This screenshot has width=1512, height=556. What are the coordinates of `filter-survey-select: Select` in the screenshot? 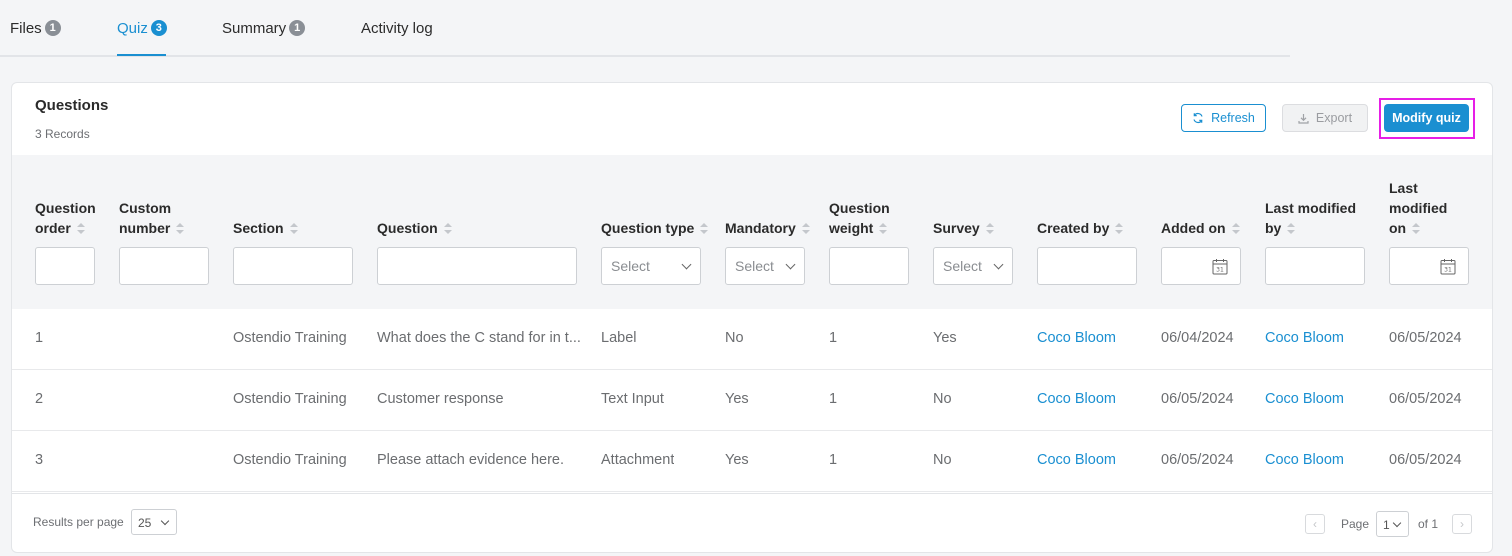 It's located at (973, 266).